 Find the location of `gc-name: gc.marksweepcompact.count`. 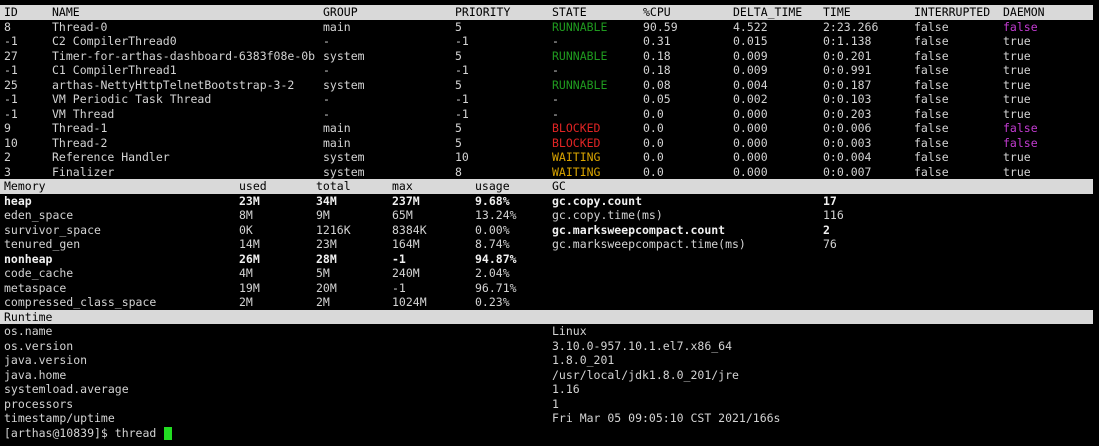

gc-name: gc.marksweepcompact.count is located at coordinates (639, 229).